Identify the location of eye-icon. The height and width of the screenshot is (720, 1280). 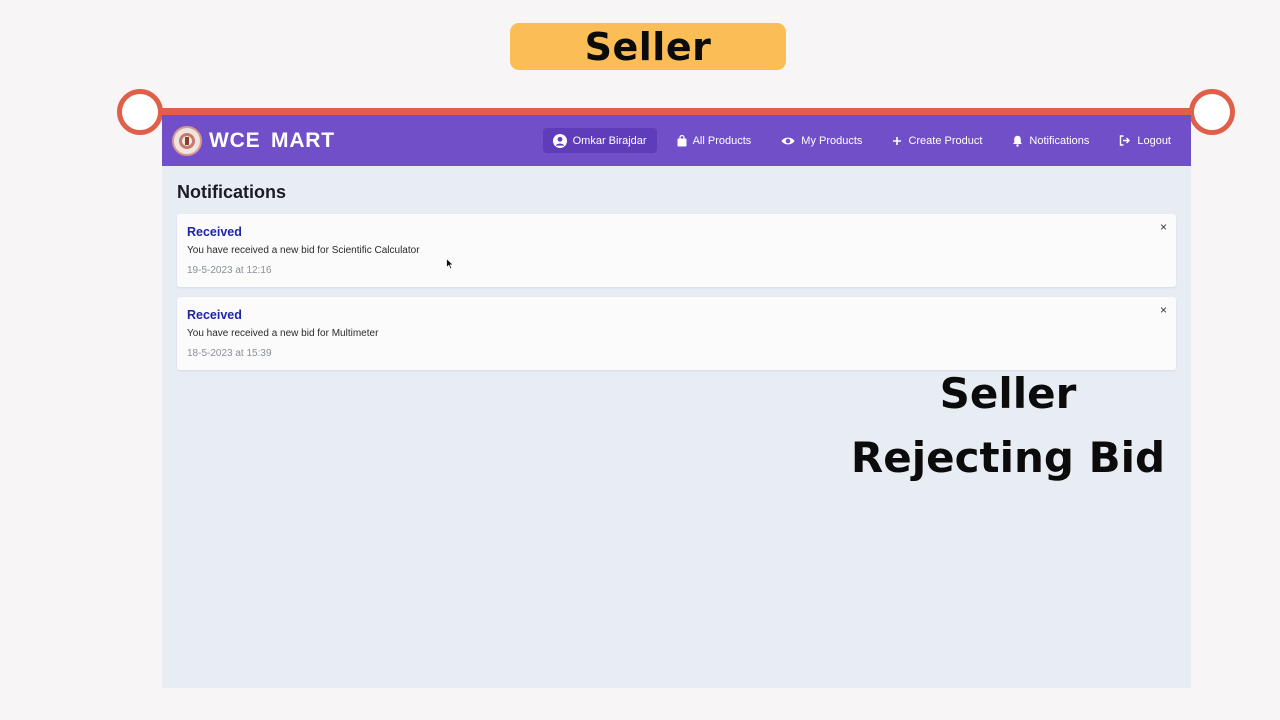
(788, 140).